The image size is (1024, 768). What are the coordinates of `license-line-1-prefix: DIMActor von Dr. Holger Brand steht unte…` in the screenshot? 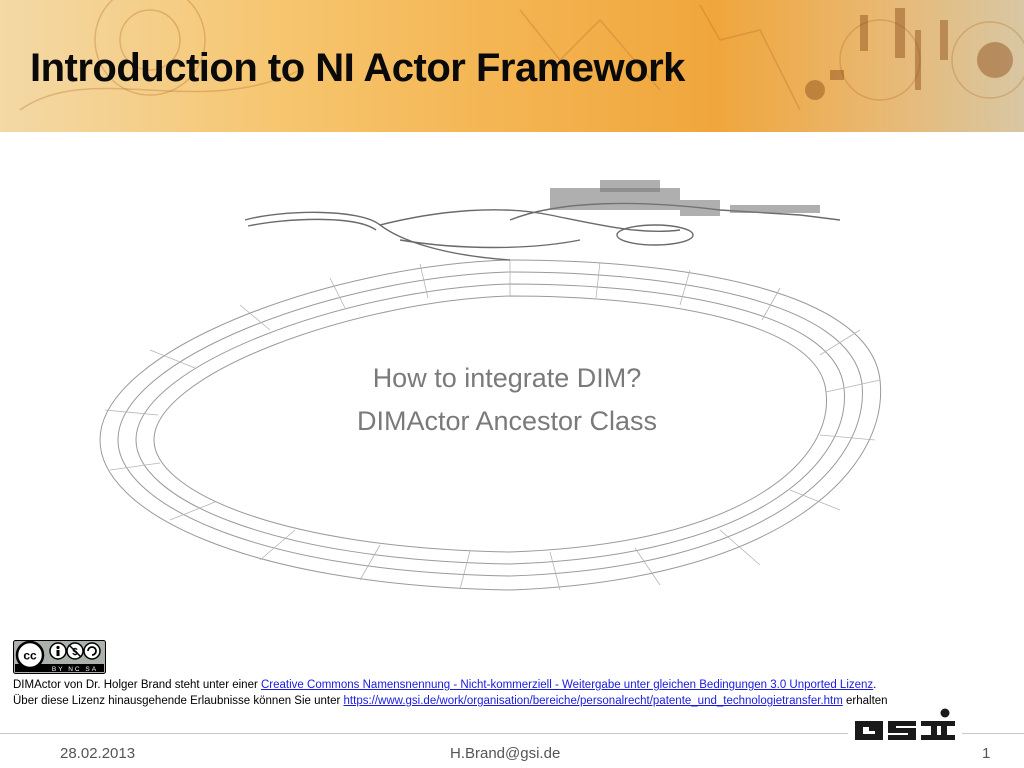 It's located at (137, 685).